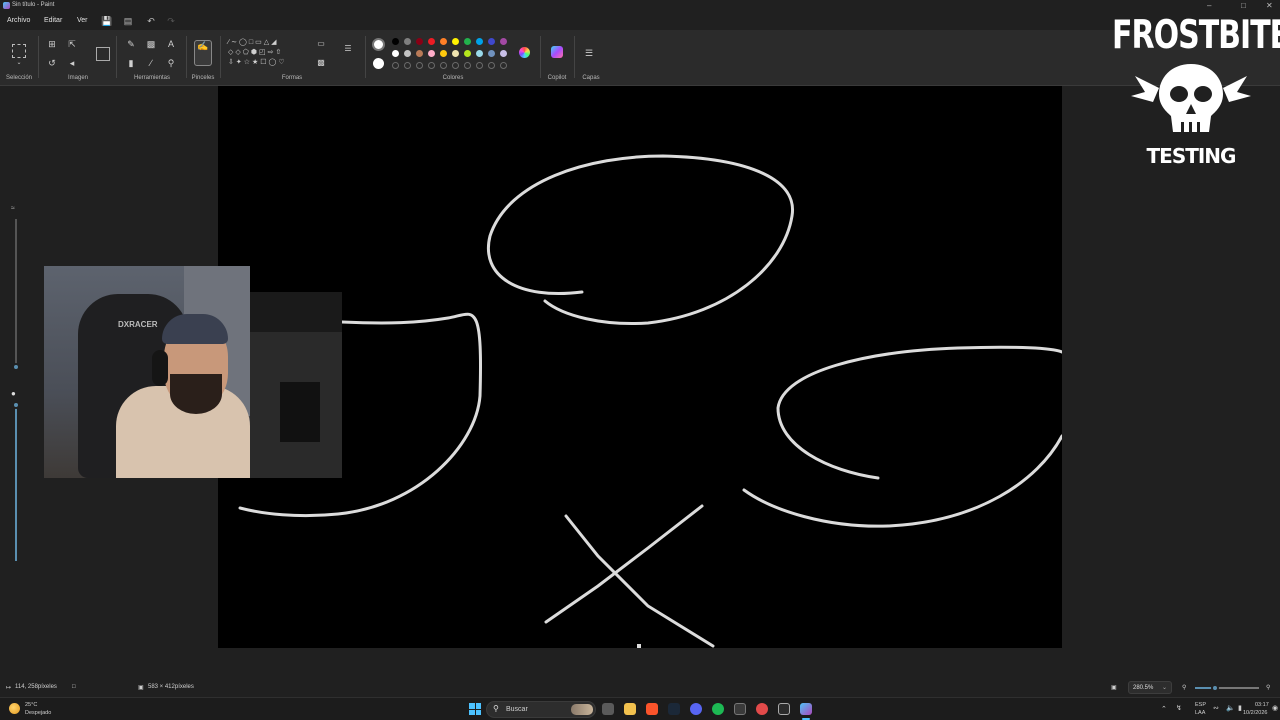  What do you see at coordinates (1255, 713) in the screenshot?
I see `clock-date: 10/2/2026` at bounding box center [1255, 713].